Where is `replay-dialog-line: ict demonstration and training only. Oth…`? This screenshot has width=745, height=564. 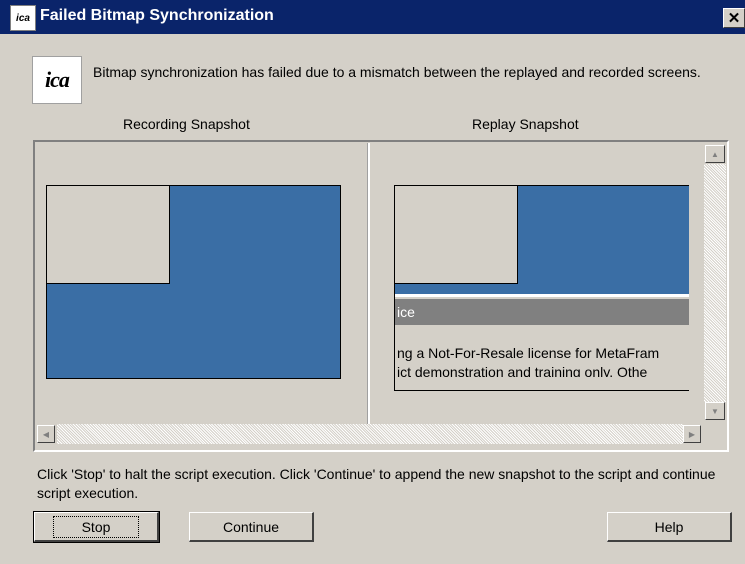 replay-dialog-line: ict demonstration and training only. Oth… is located at coordinates (522, 370).